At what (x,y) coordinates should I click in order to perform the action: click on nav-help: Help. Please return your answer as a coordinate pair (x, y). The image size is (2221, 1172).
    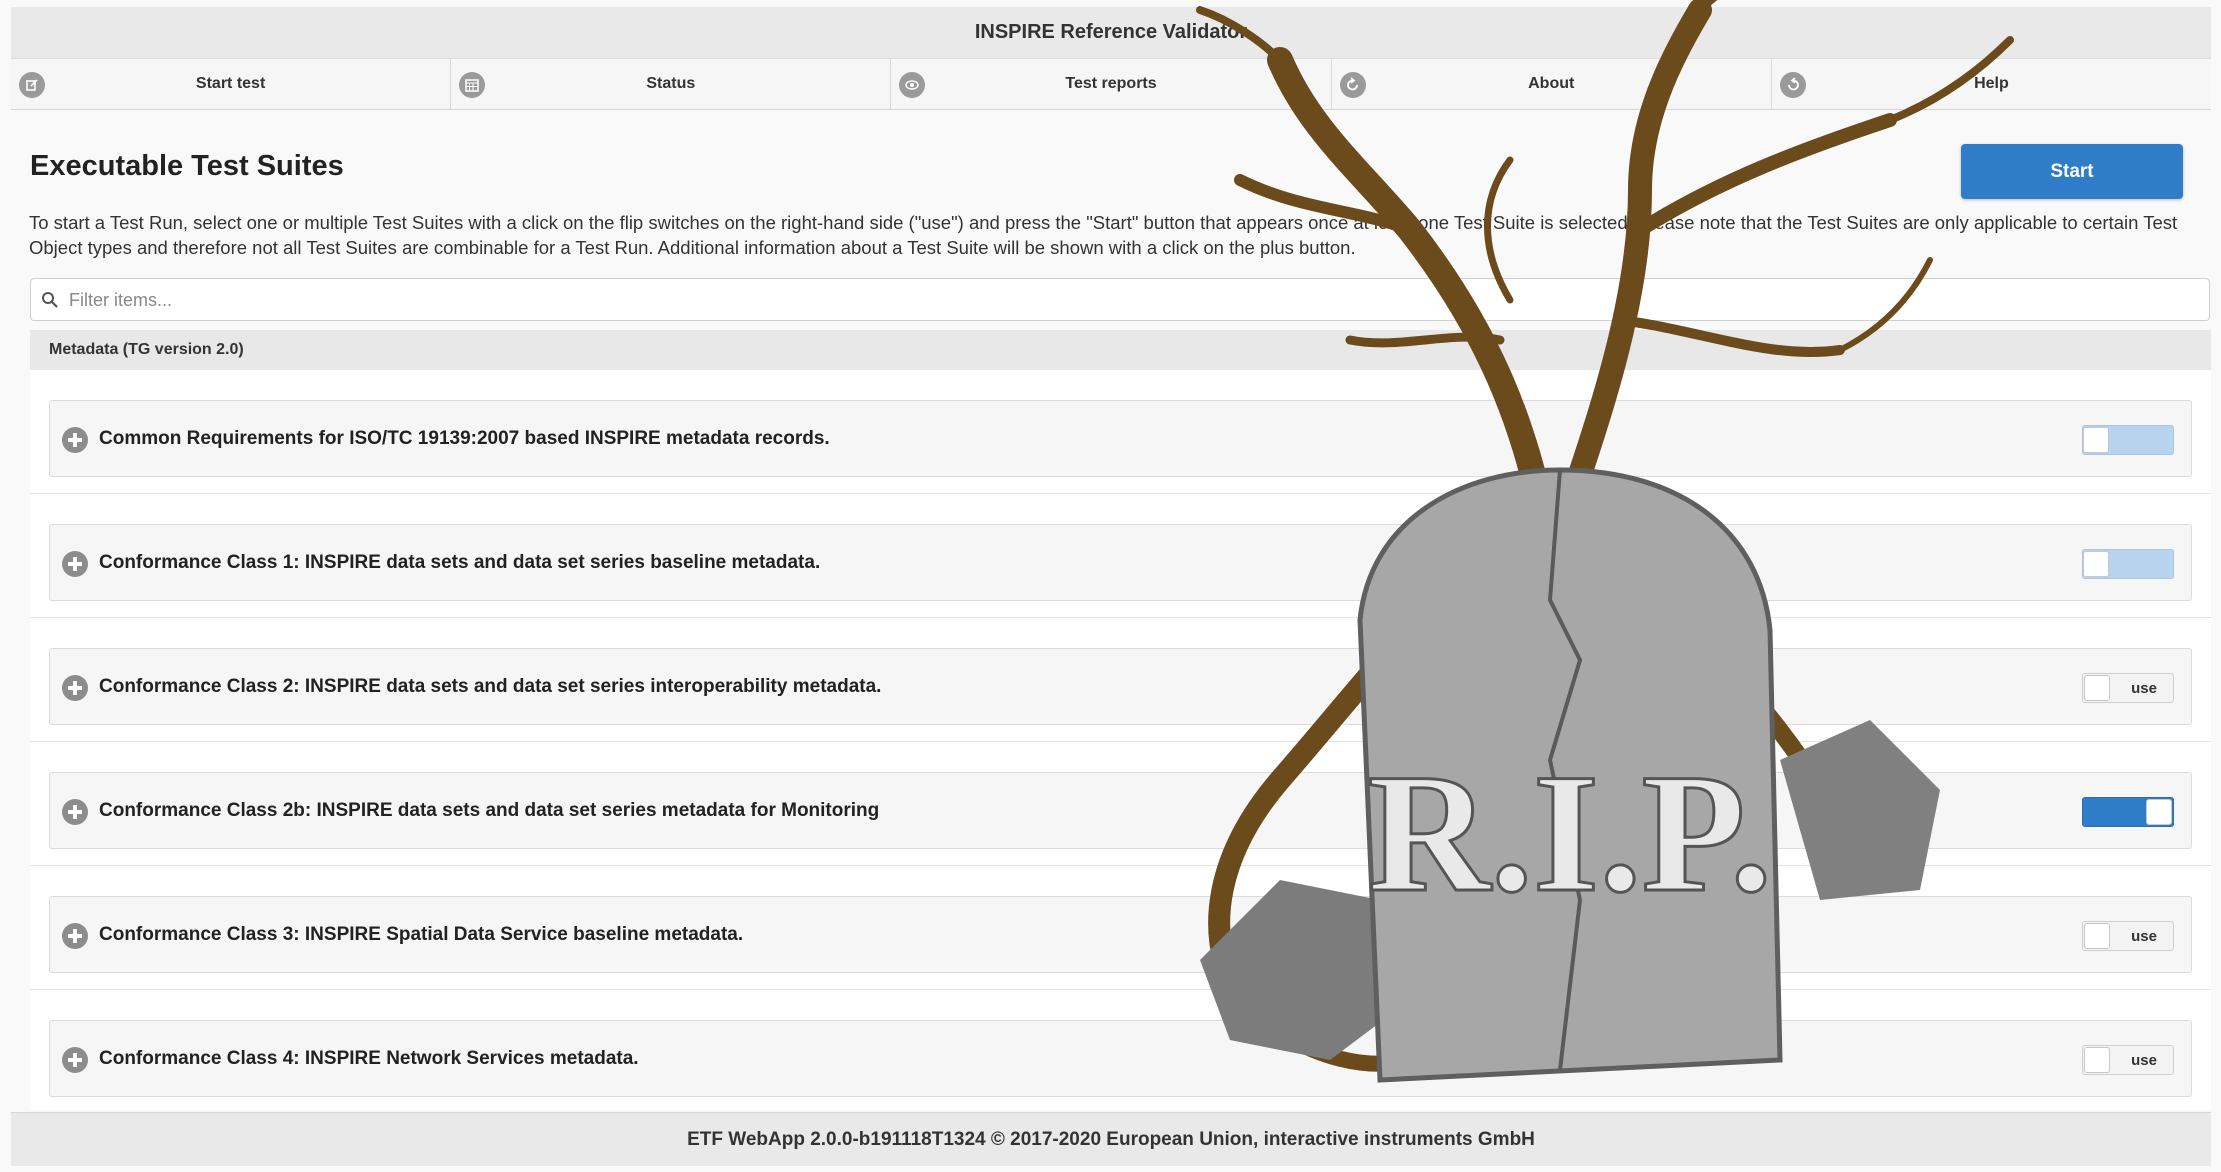
    Looking at the image, I should click on (1991, 84).